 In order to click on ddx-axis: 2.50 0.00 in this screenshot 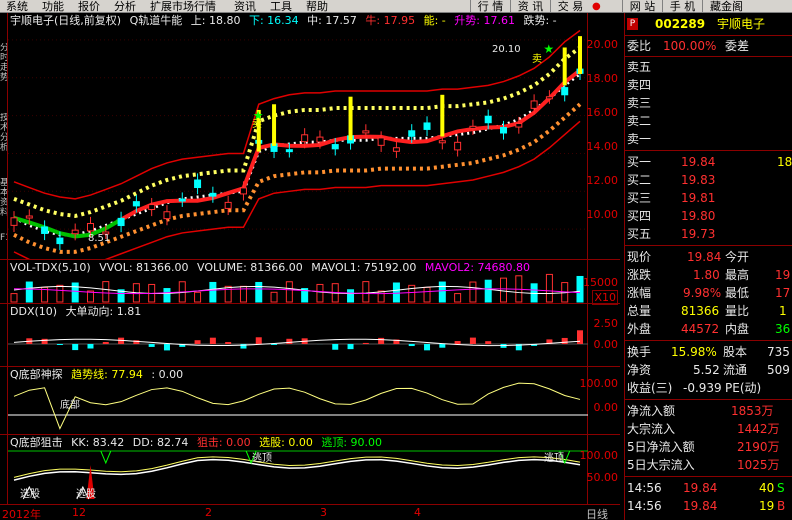, I will do `click(603, 335)`.